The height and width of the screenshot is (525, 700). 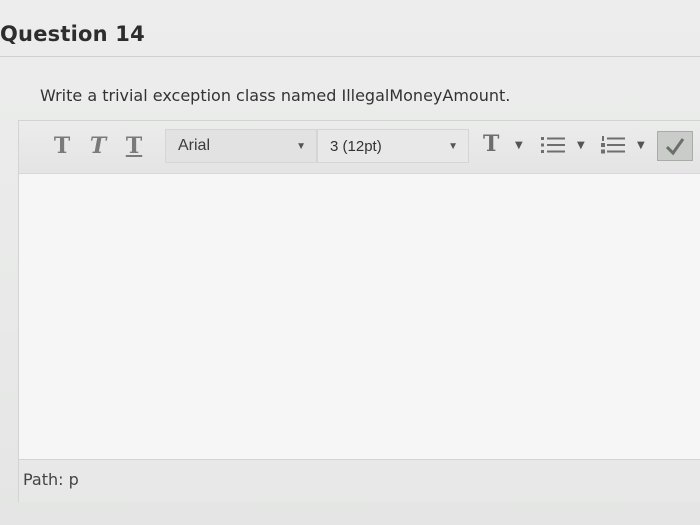 I want to click on editor-toolbar: T T T Arial ▼ 3 (12pt) ▼ T ▼ ▼ ▼, so click(x=359, y=147).